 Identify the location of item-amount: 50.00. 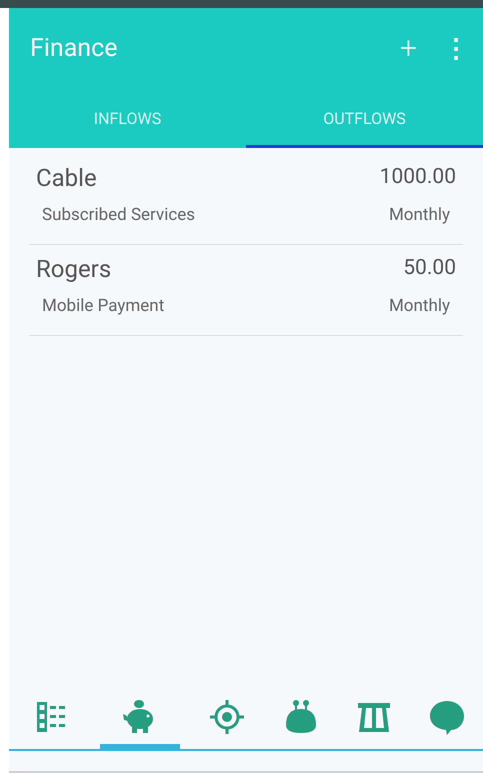
(429, 268).